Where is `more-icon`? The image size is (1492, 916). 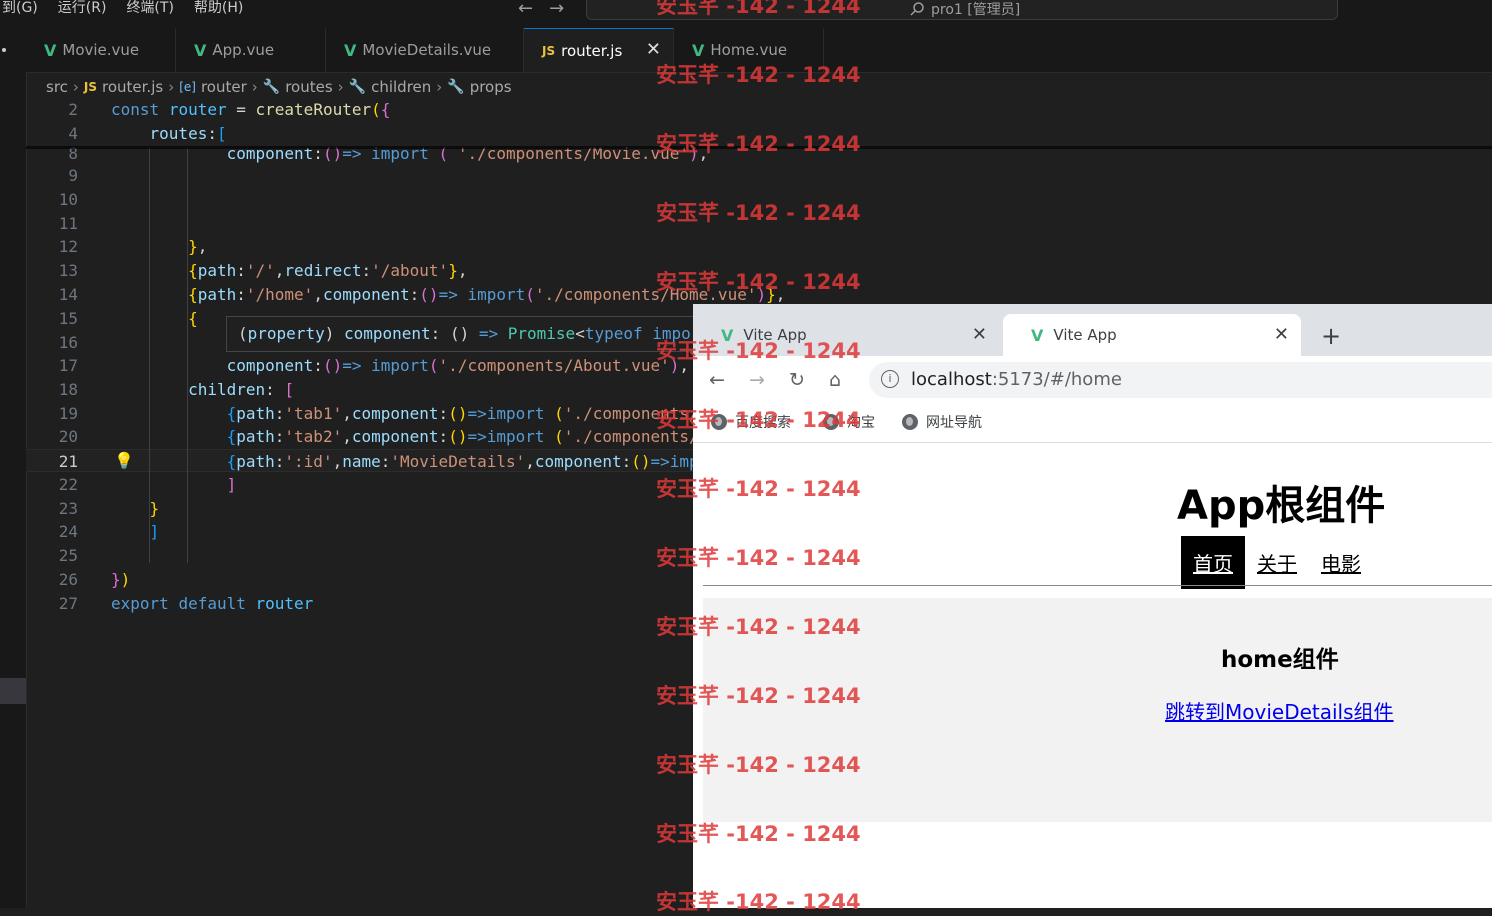
more-icon is located at coordinates (4, 50).